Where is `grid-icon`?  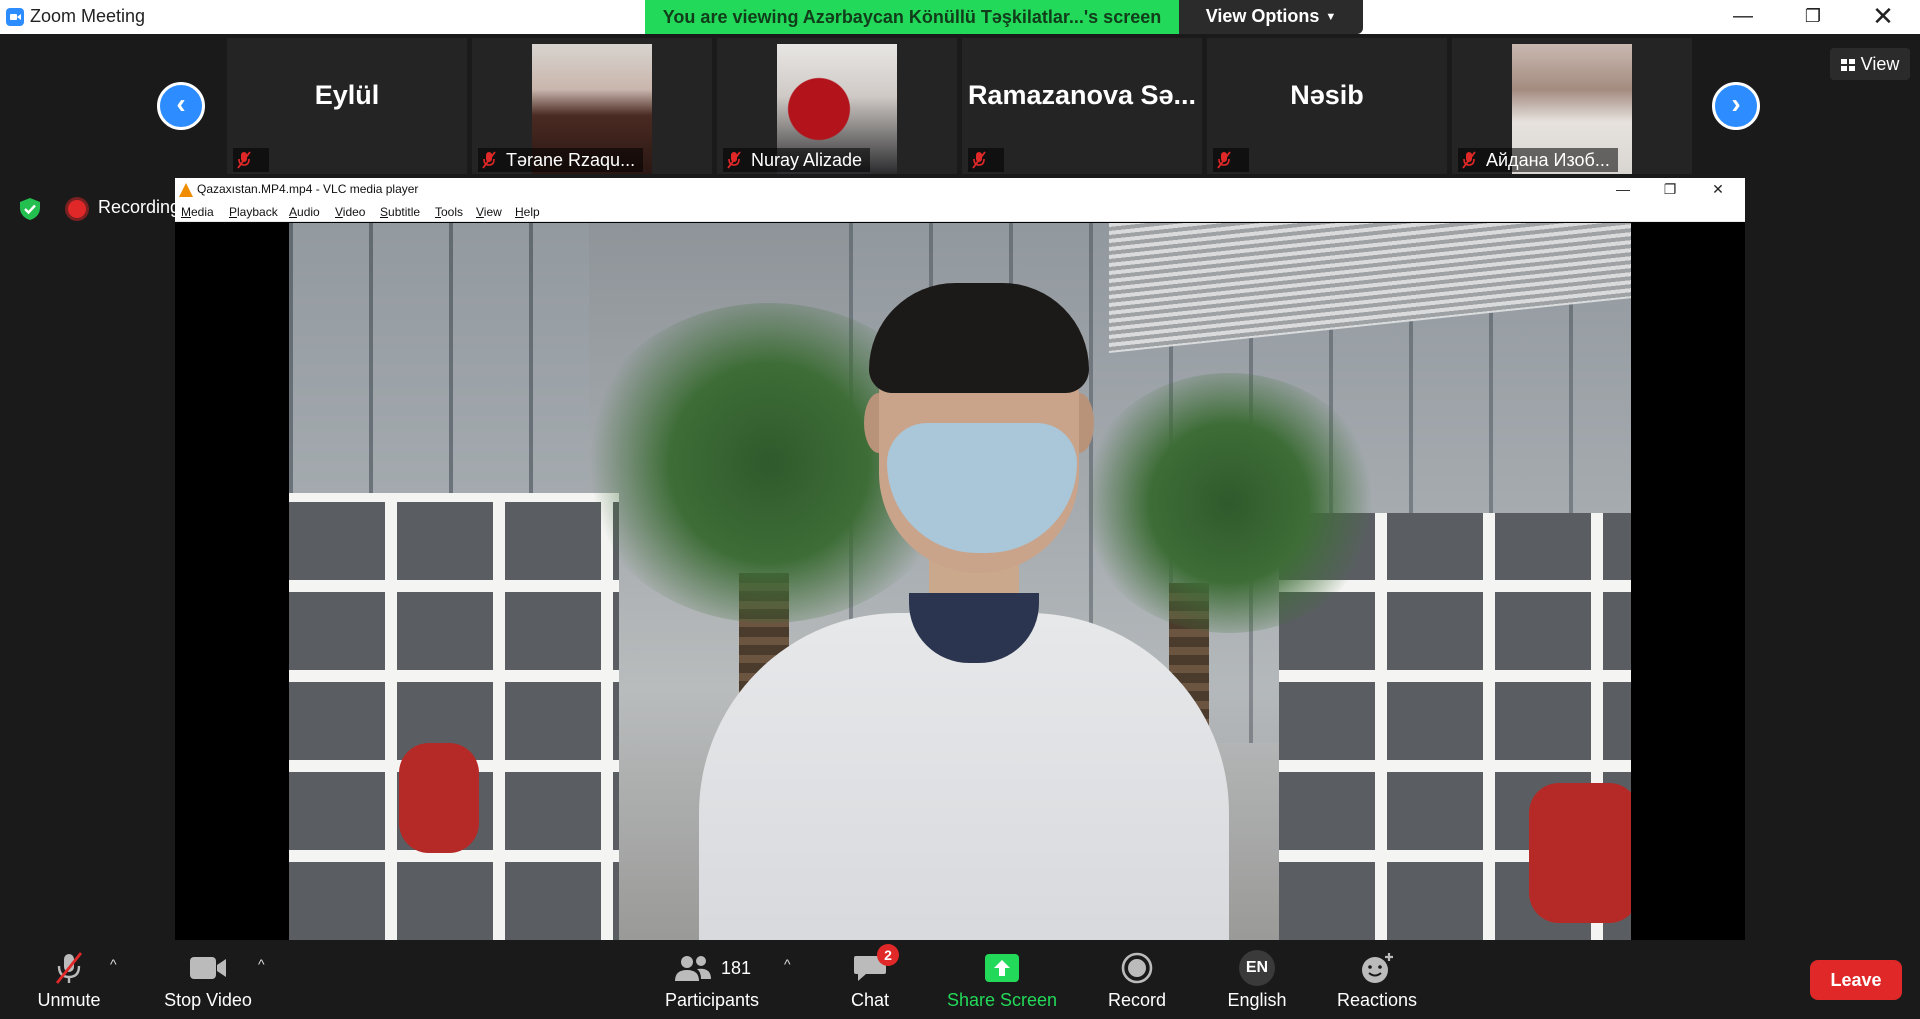
grid-icon is located at coordinates (1847, 65).